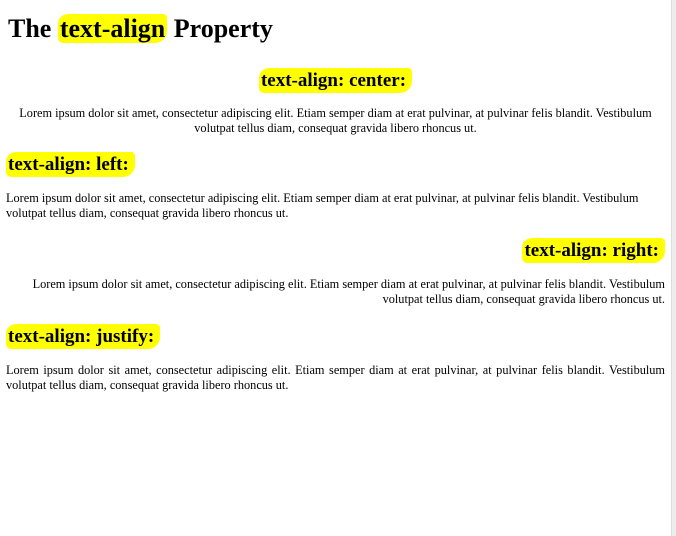  Describe the element at coordinates (33, 28) in the screenshot. I see `page-title-prefix: The` at that location.